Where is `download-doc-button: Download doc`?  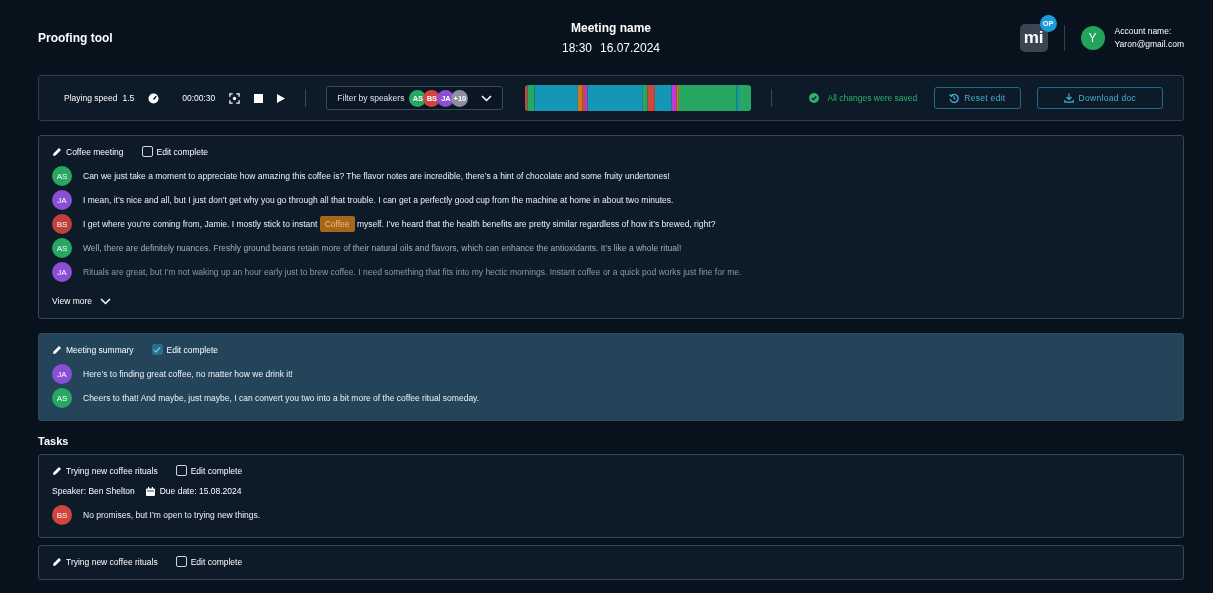 download-doc-button: Download doc is located at coordinates (1099, 98).